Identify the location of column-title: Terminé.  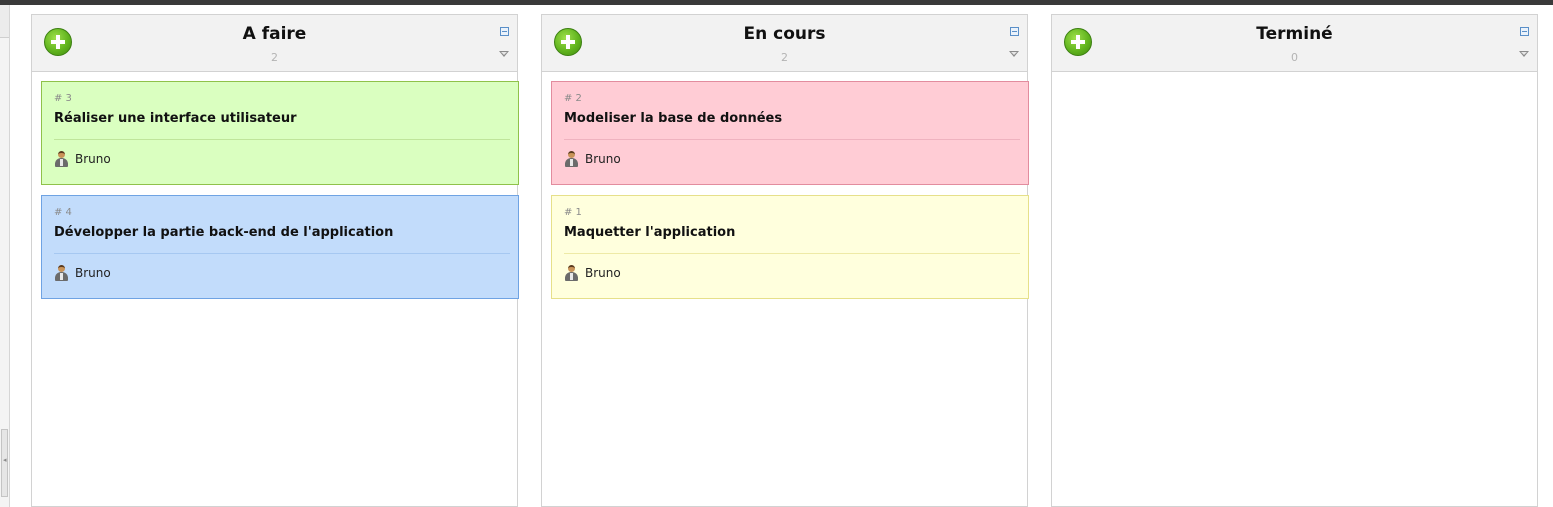
(1294, 34).